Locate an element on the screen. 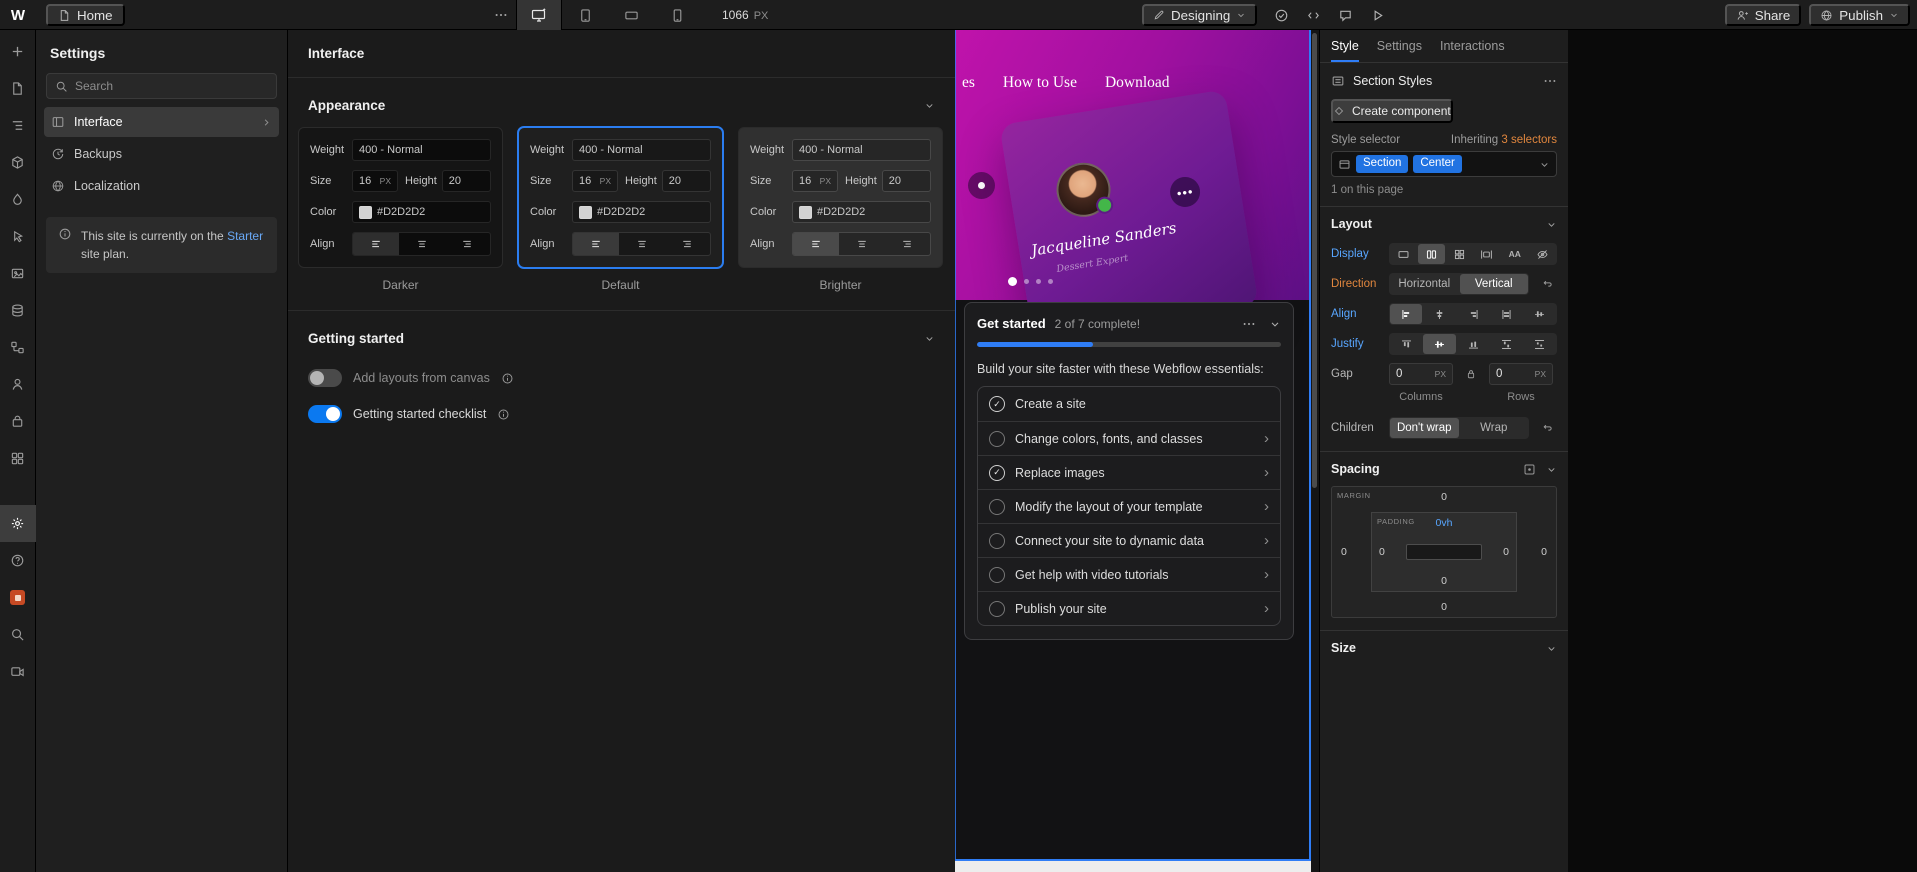 Image resolution: width=1917 pixels, height=872 pixels. gap-columns-input: 0 PX is located at coordinates (1421, 374).